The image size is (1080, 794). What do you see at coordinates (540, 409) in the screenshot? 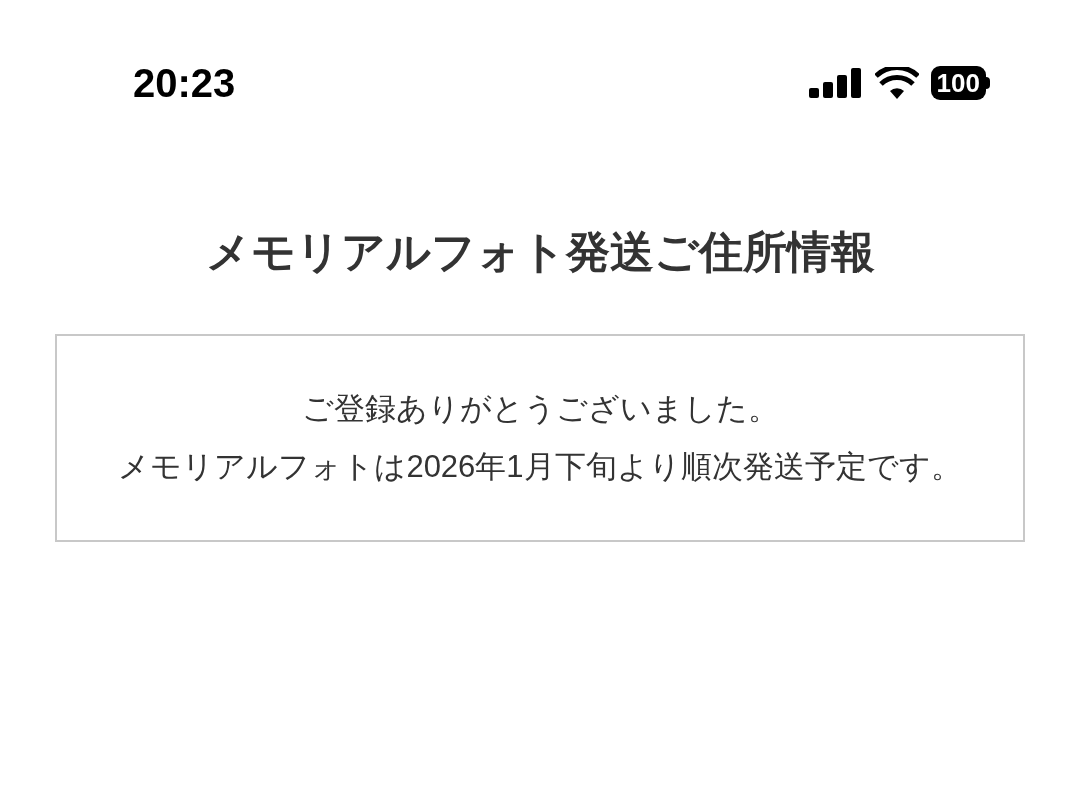
I see `message-text: ご登録ありがとうございました。` at bounding box center [540, 409].